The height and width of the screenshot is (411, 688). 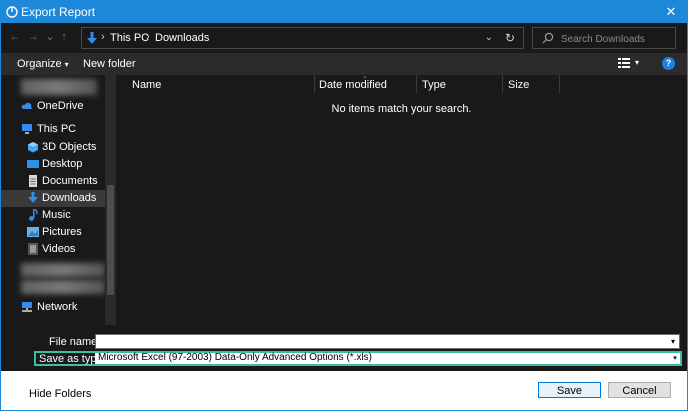 What do you see at coordinates (673, 341) in the screenshot?
I see `file-name-dropdown-icon: ▾` at bounding box center [673, 341].